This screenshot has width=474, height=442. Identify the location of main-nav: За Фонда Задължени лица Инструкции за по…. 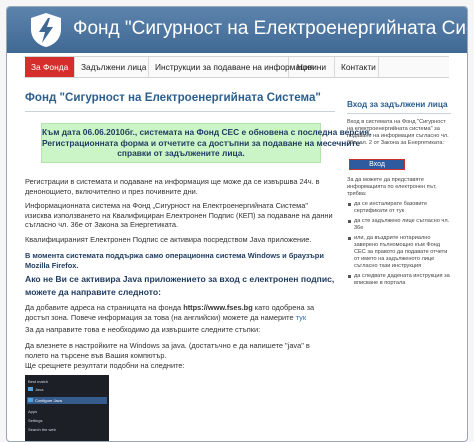
(237, 67).